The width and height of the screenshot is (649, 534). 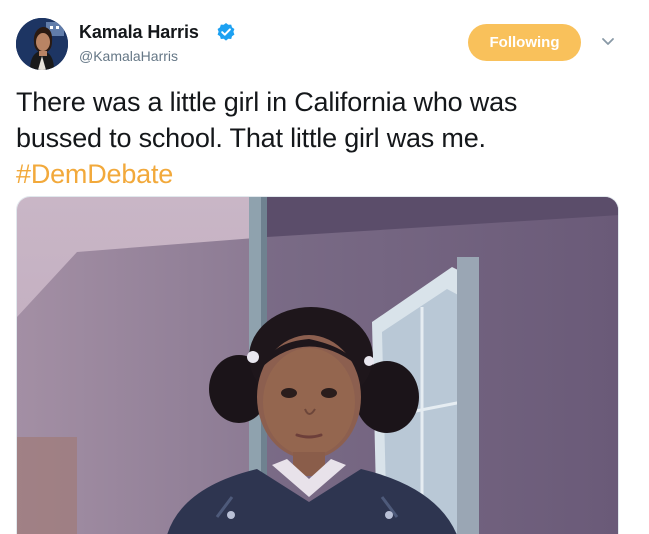 What do you see at coordinates (128, 56) in the screenshot?
I see `handle: @KamalaHarris` at bounding box center [128, 56].